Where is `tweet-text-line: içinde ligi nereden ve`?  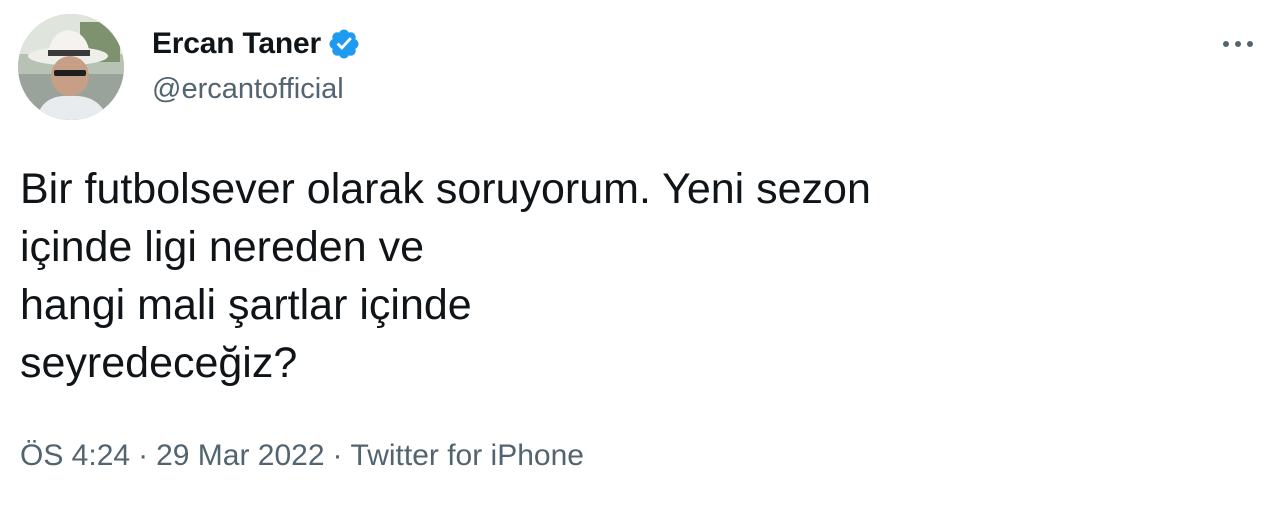 tweet-text-line: içinde ligi nereden ve is located at coordinates (222, 247).